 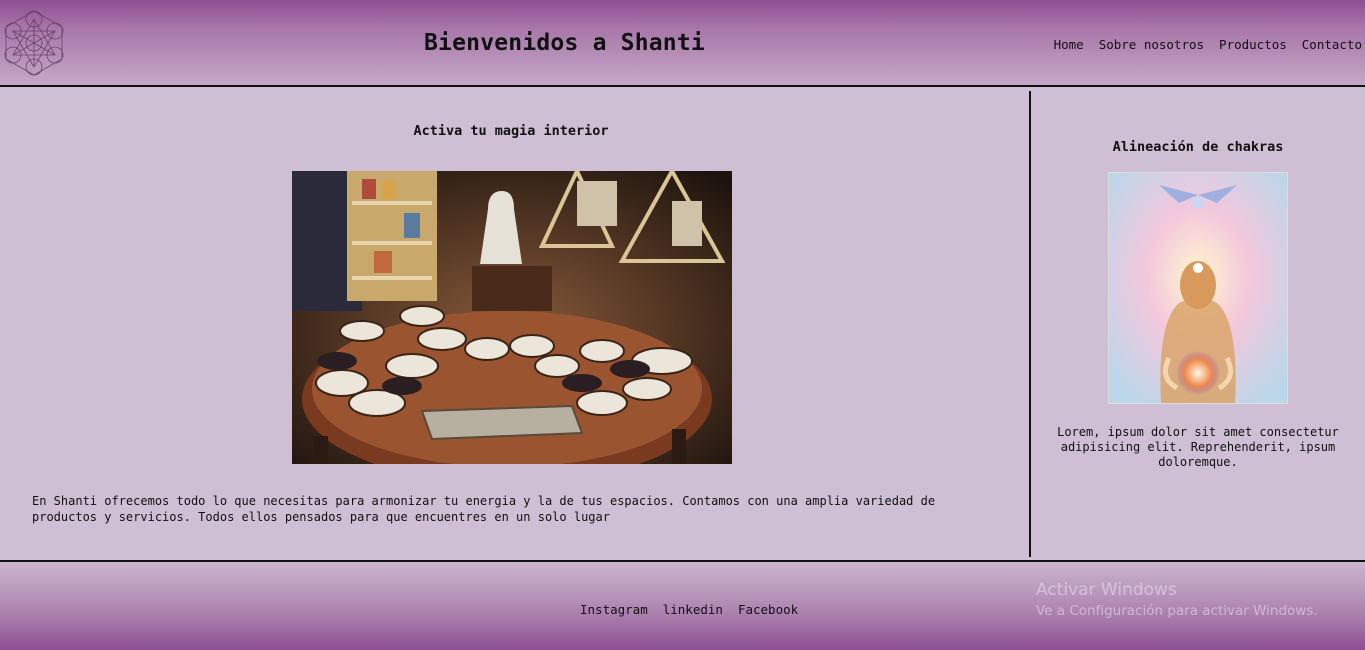 I want to click on instagram-link: Instagram, so click(x=614, y=609).